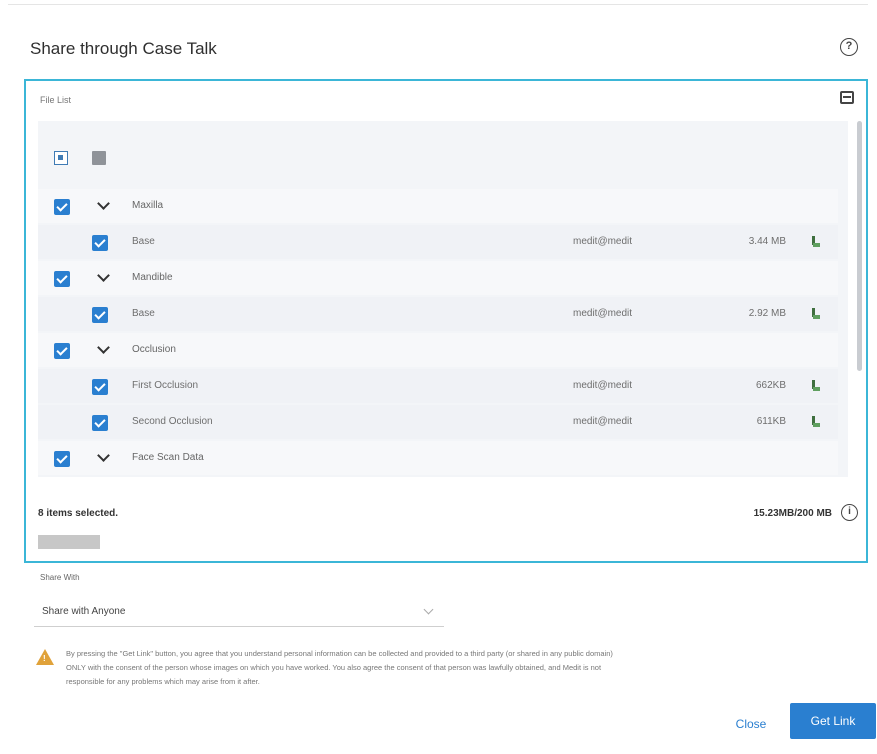  Describe the element at coordinates (148, 205) in the screenshot. I see `group-name: Maxilla` at that location.